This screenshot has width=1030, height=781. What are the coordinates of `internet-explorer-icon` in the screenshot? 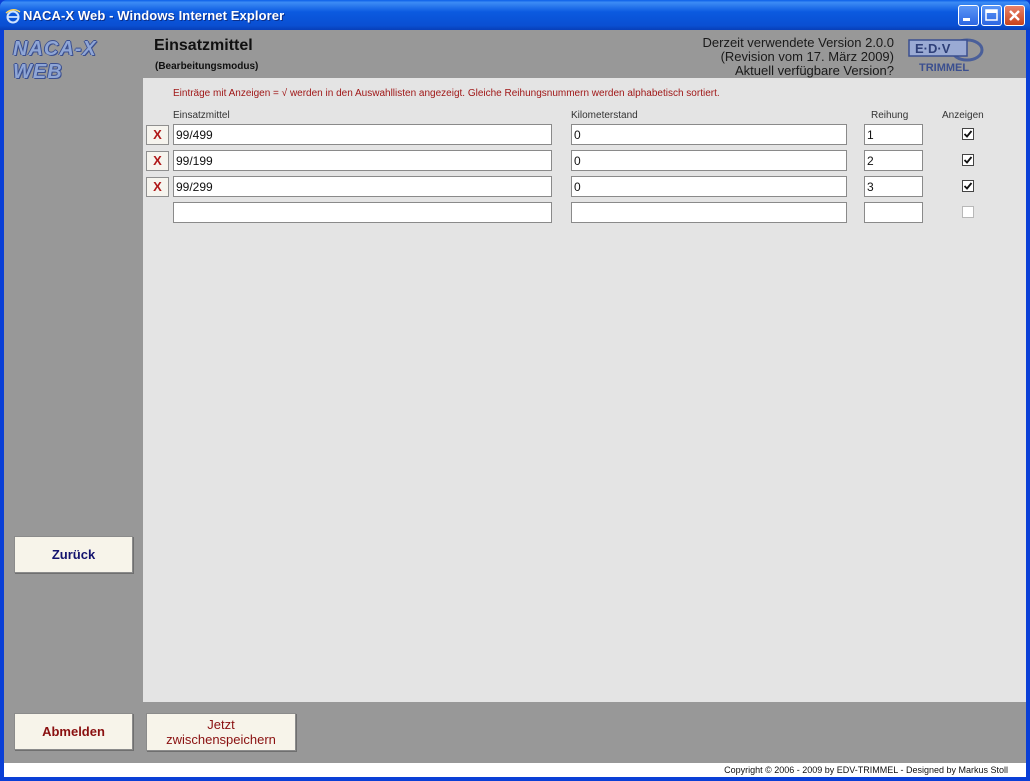 It's located at (13, 16).